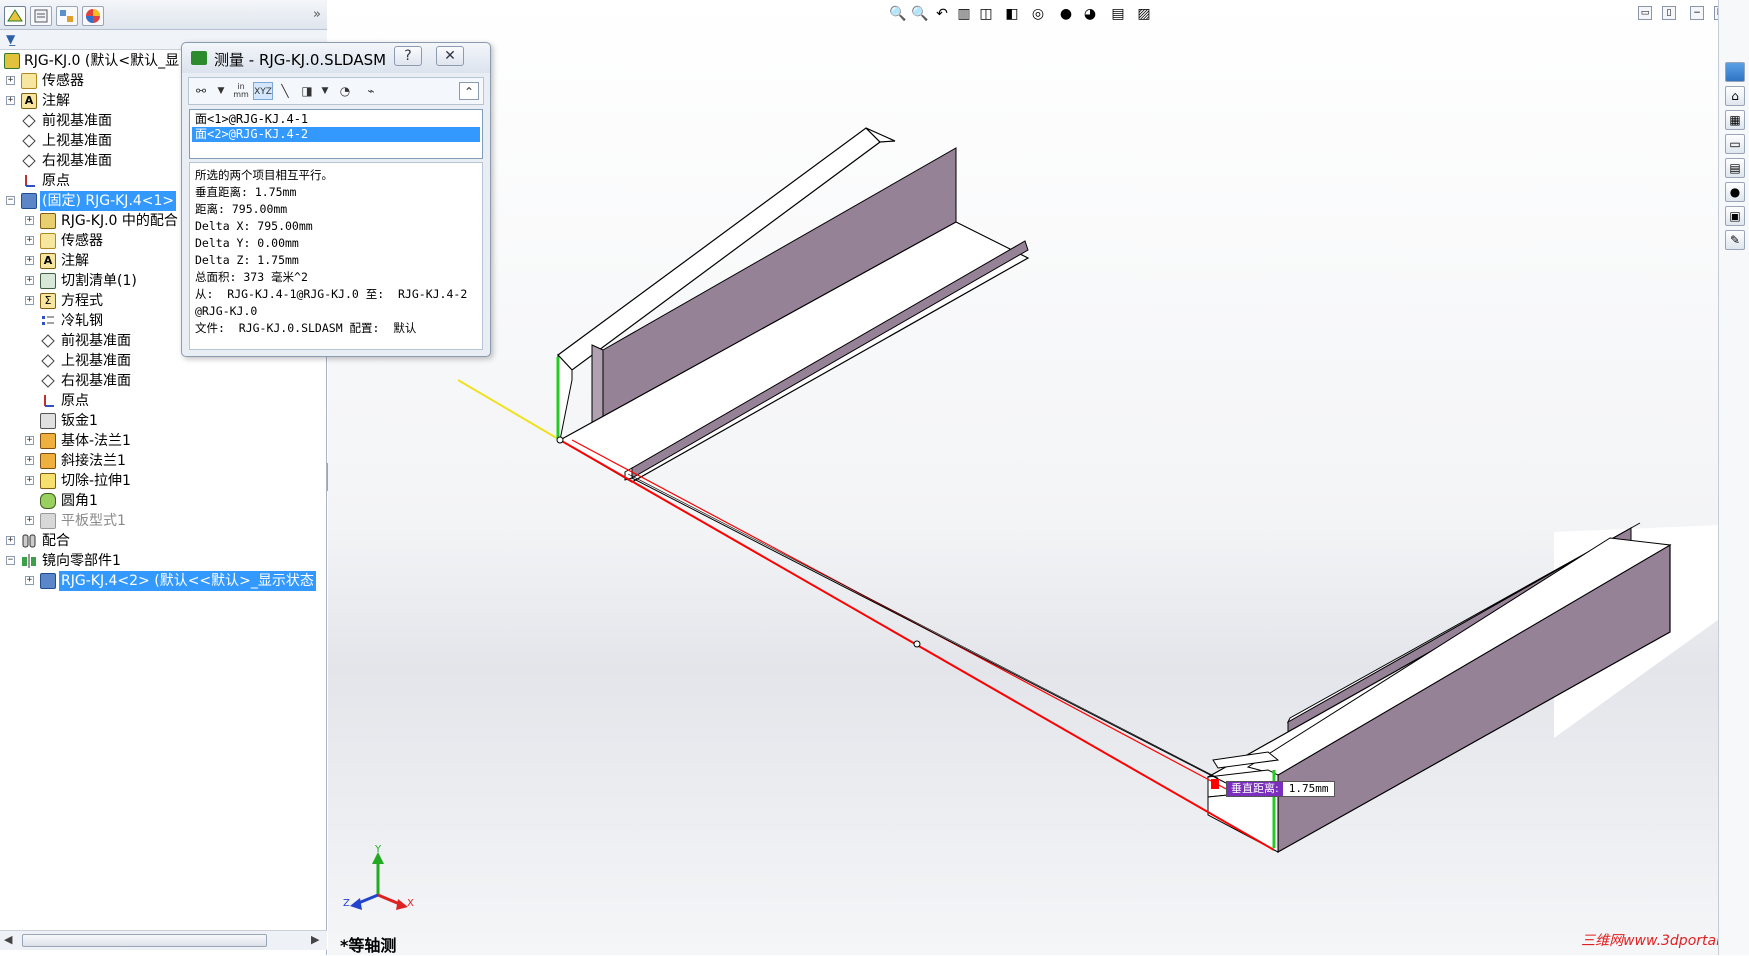 The height and width of the screenshot is (956, 1749). I want to click on point-to-point-icon: ╲, so click(285, 91).